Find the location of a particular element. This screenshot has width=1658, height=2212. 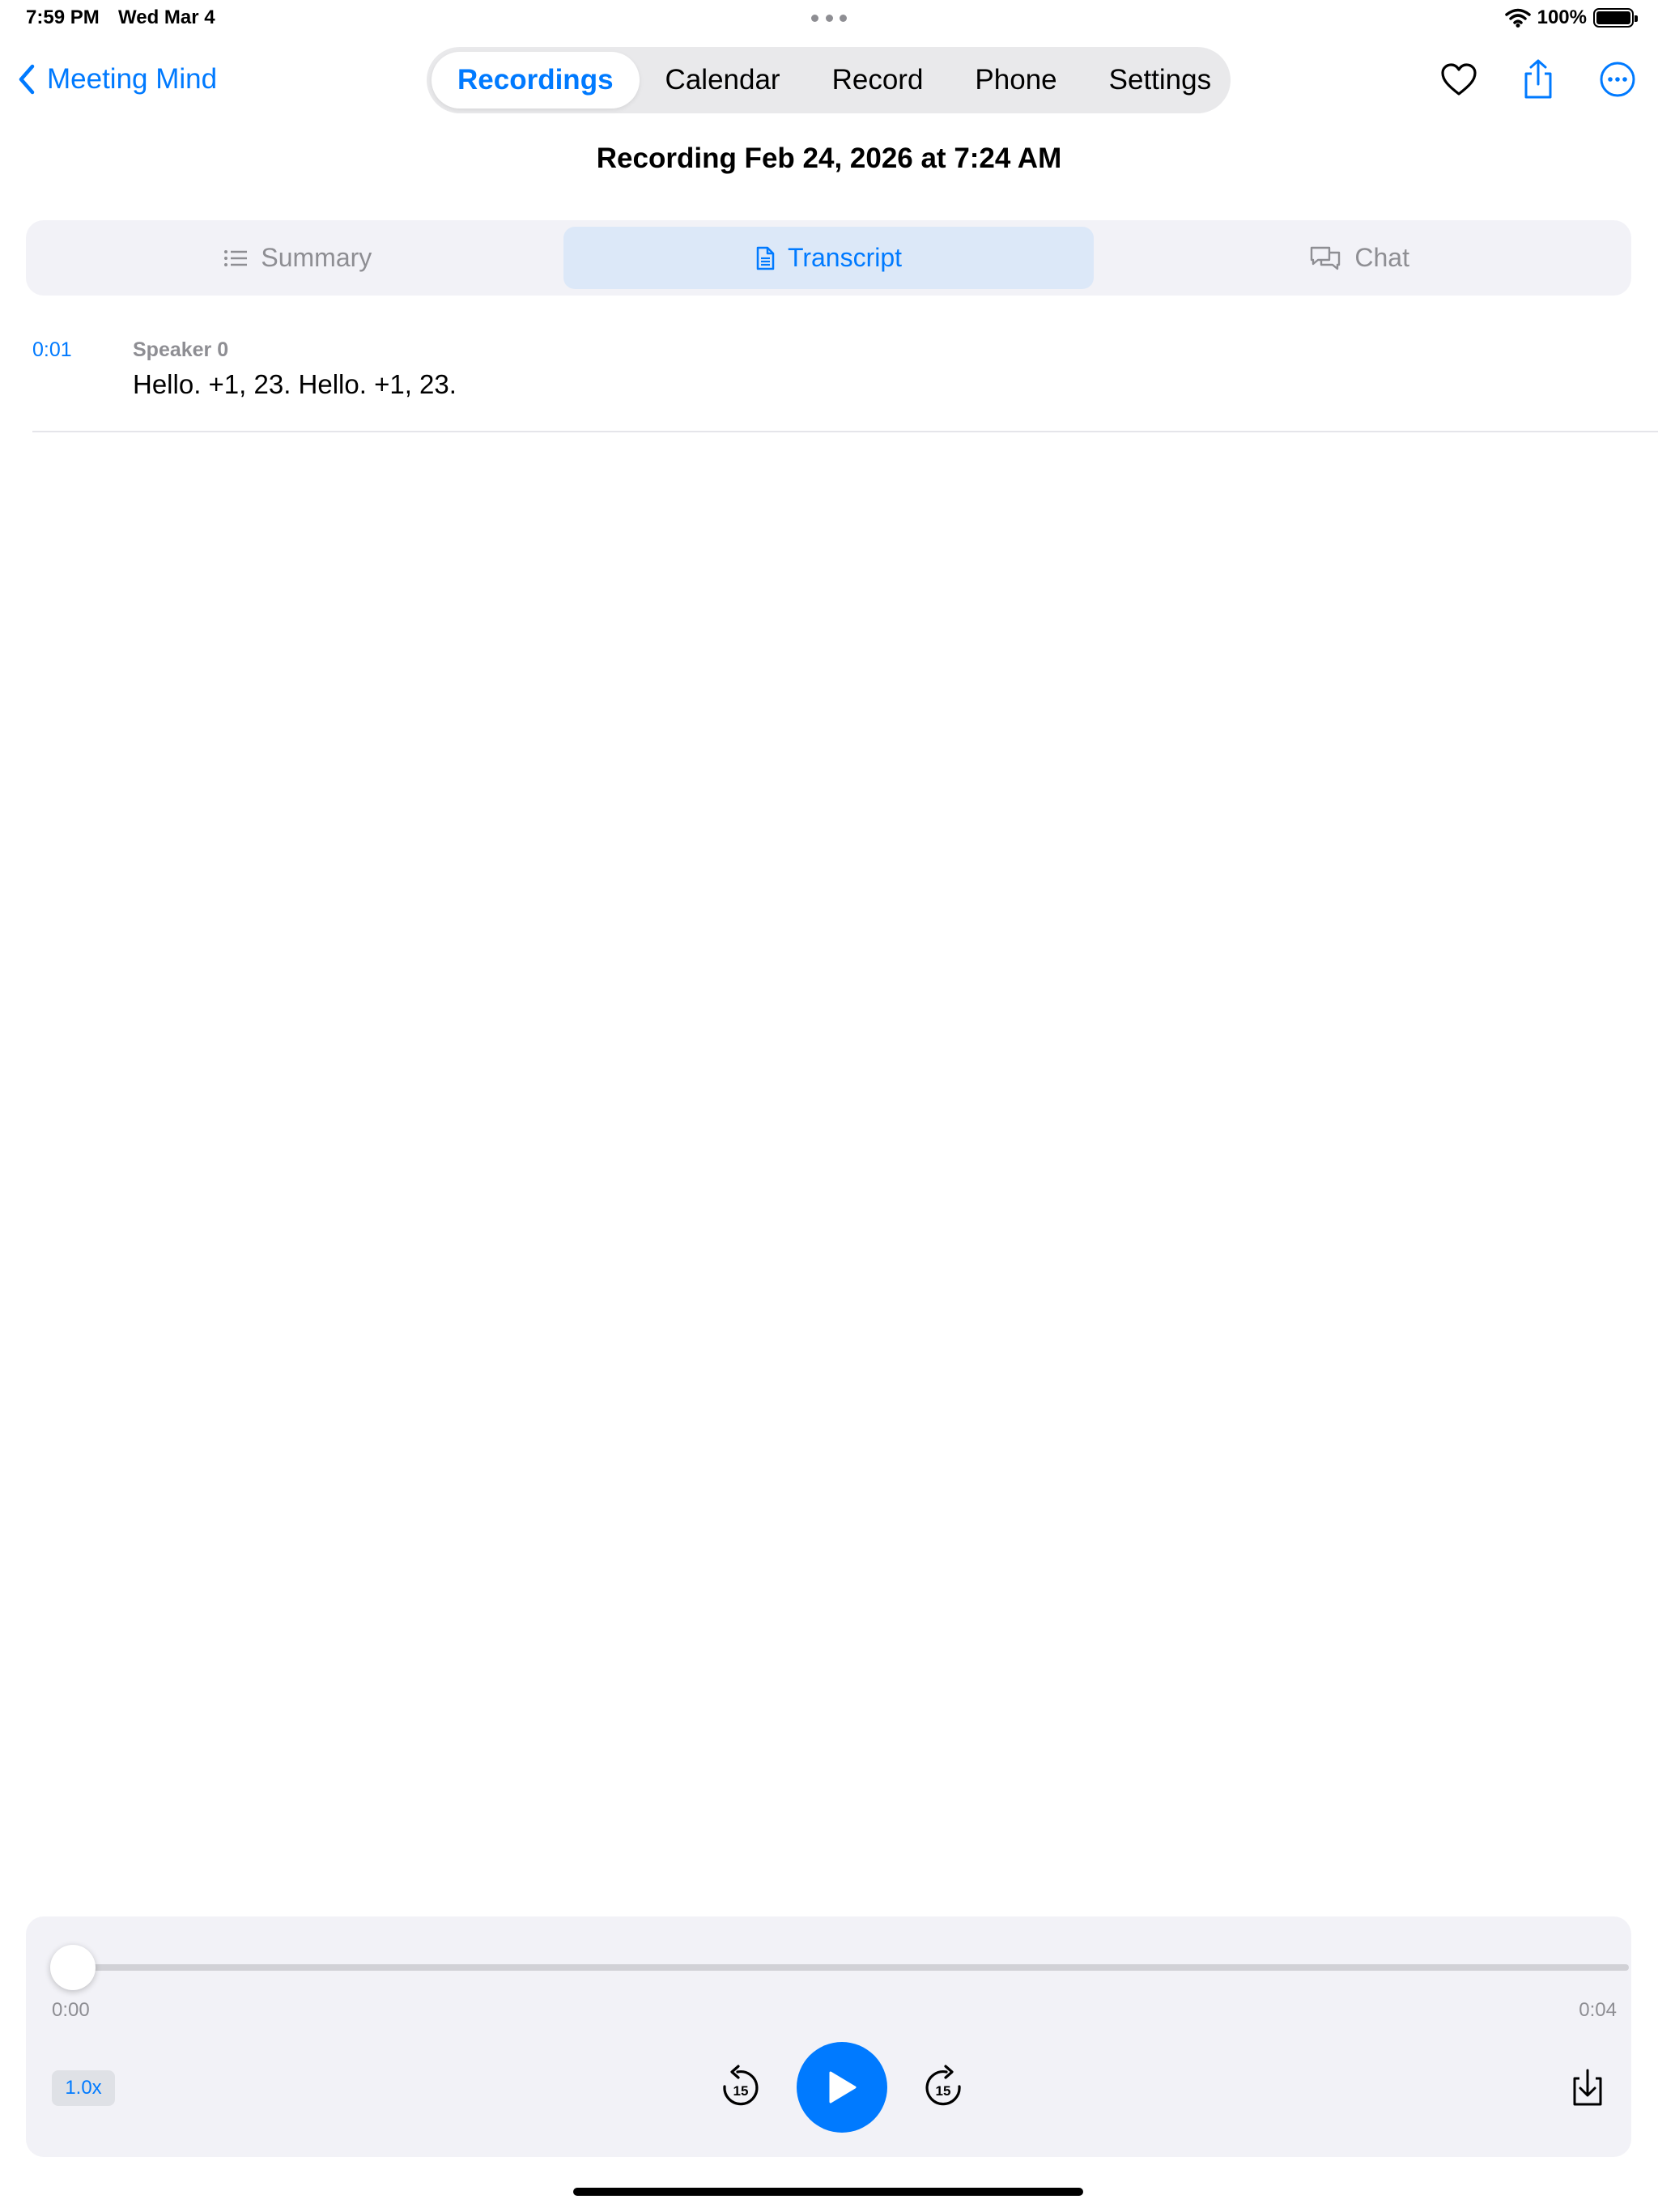

home-indicator is located at coordinates (828, 2192).